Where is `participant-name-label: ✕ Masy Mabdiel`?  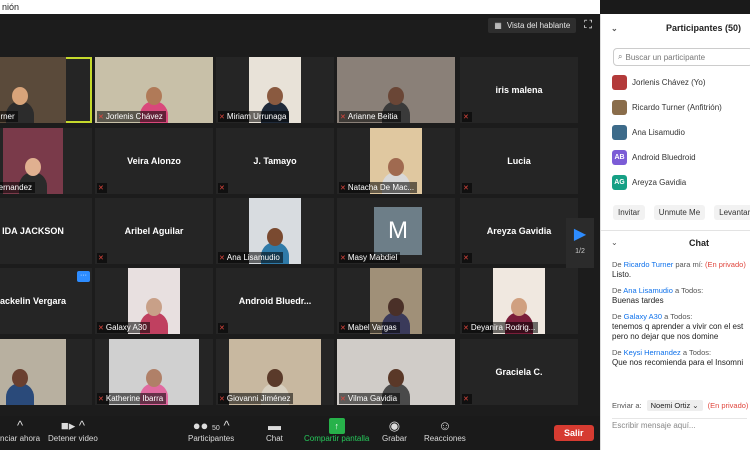
participant-name-label: ✕ Masy Mabdiel is located at coordinates (370, 257).